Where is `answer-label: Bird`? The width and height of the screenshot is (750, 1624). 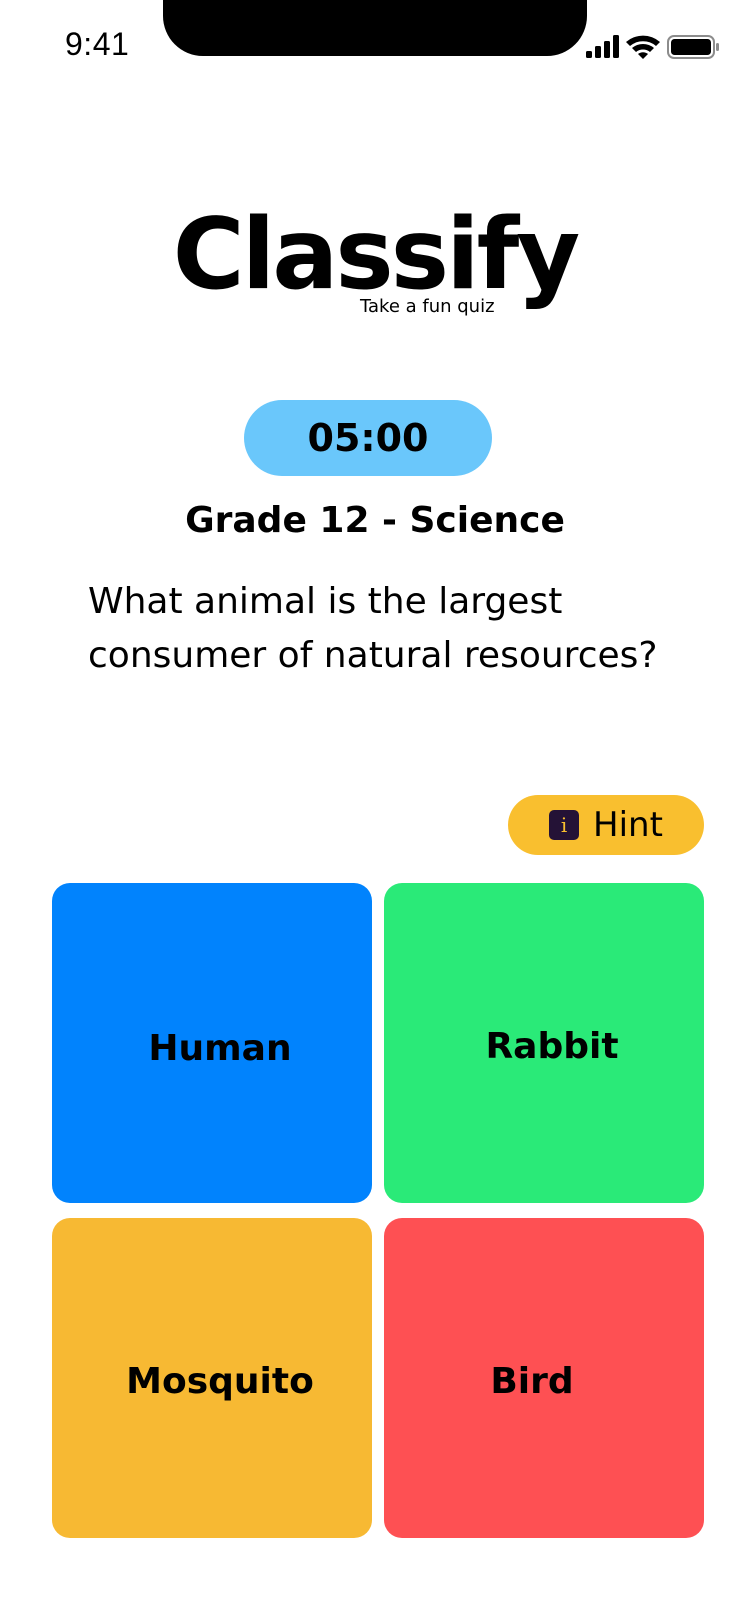 answer-label: Bird is located at coordinates (532, 1381).